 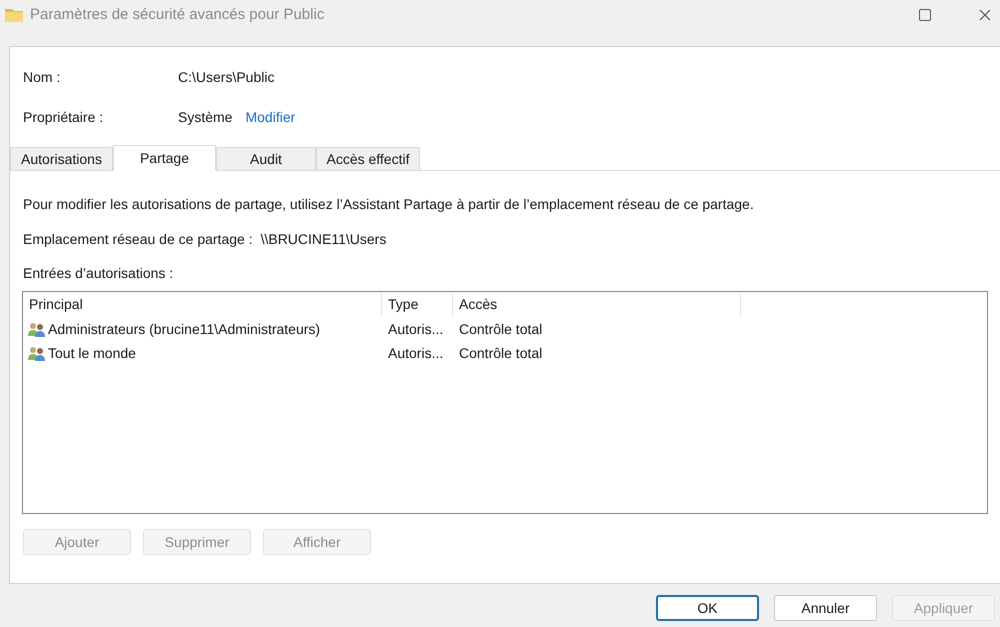 I want to click on network-location-value: \\BRUCINE11\Users, so click(x=323, y=239).